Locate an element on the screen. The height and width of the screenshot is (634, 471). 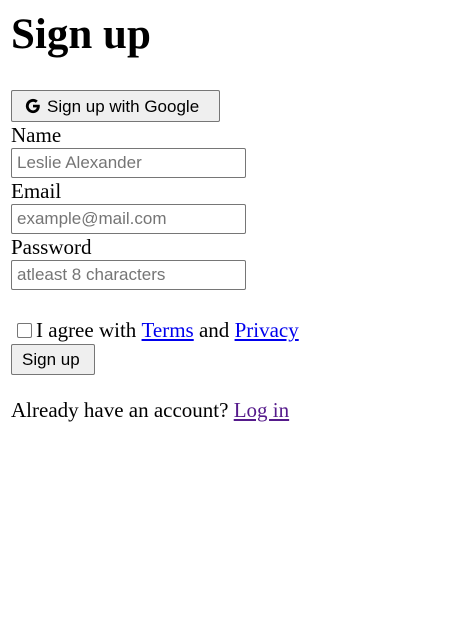
name-input is located at coordinates (128, 163).